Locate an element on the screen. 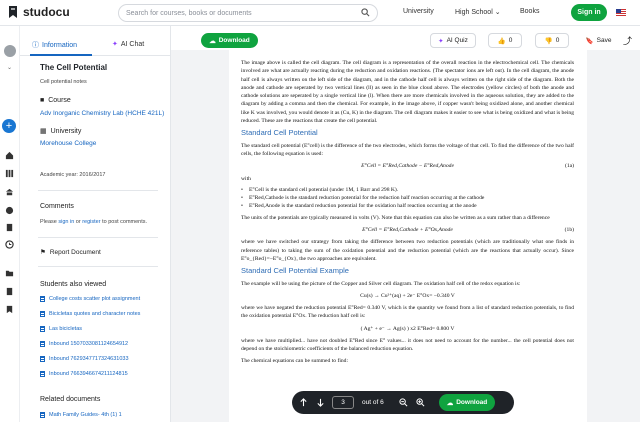  add-icon: + is located at coordinates (9, 126).